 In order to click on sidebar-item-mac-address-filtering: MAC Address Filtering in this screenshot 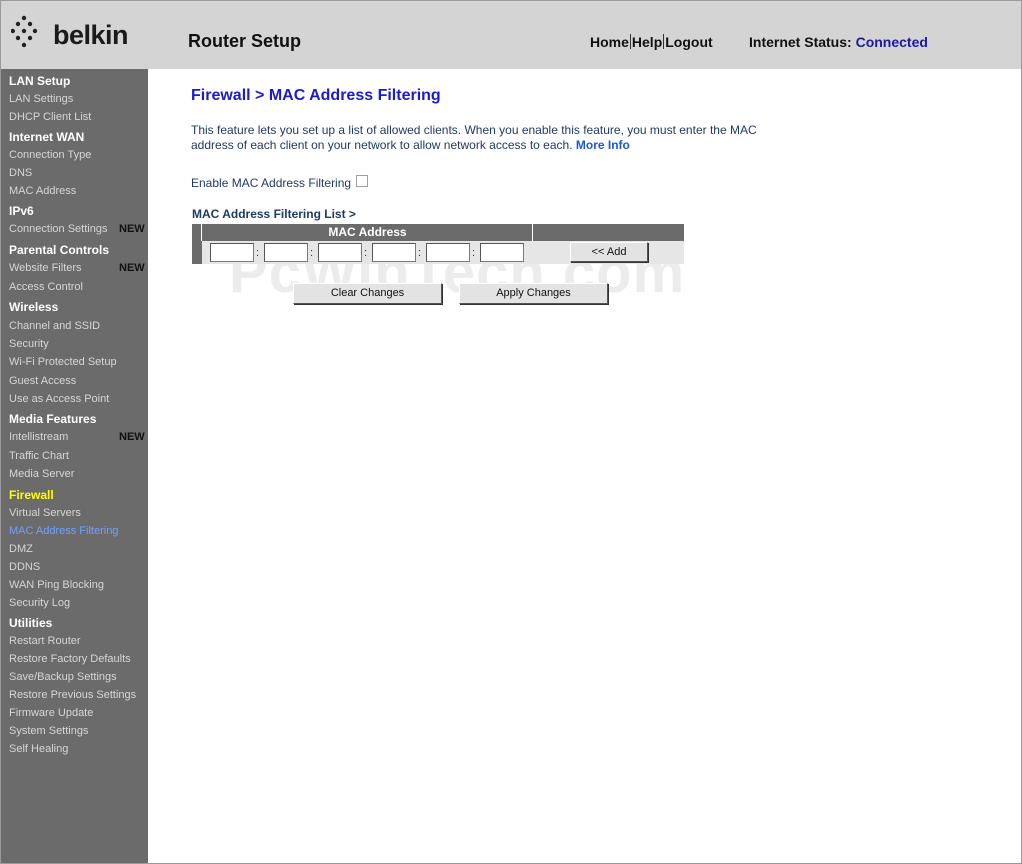, I will do `click(63, 531)`.